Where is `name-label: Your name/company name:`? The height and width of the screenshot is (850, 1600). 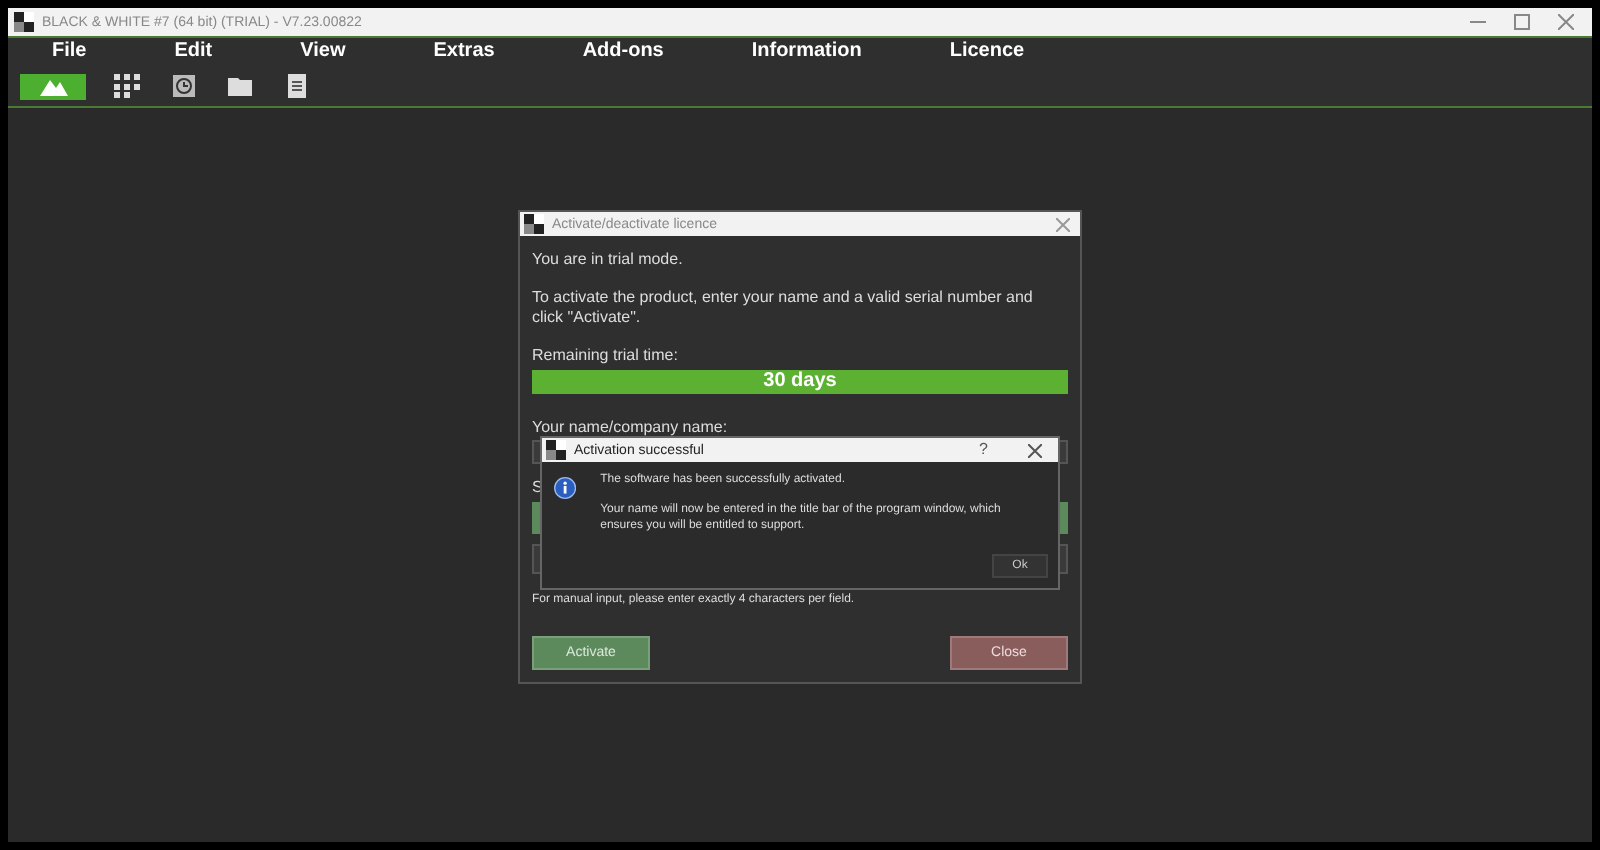
name-label: Your name/company name: is located at coordinates (631, 428).